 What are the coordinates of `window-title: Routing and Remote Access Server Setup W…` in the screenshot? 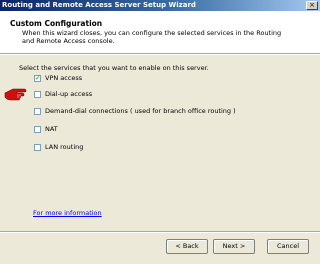 It's located at (99, 5).